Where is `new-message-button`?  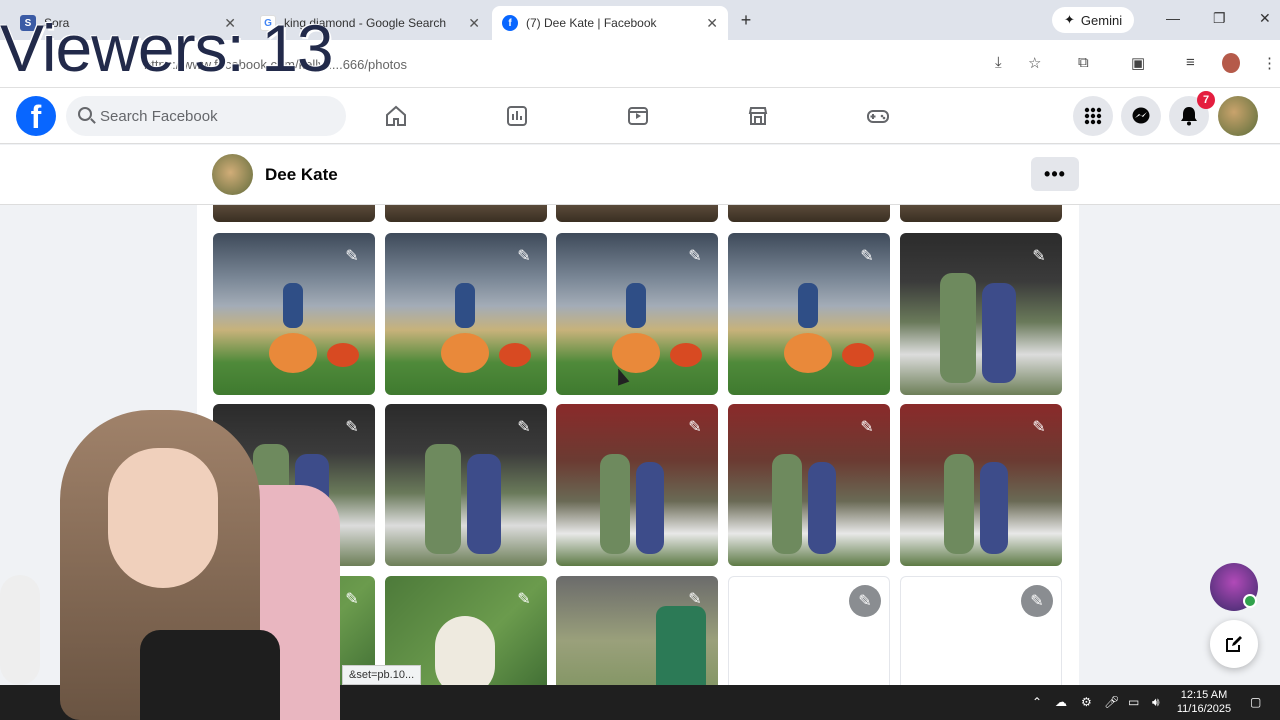 new-message-button is located at coordinates (1234, 644).